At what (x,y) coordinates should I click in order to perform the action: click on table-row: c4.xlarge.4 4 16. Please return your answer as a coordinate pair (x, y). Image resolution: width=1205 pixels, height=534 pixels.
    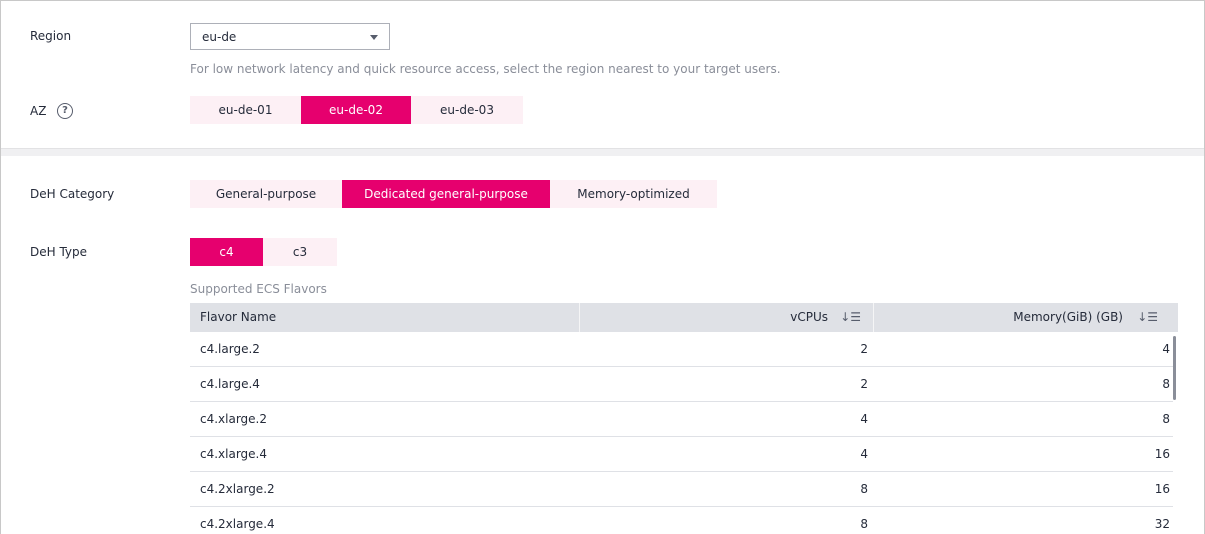
    Looking at the image, I should click on (681, 454).